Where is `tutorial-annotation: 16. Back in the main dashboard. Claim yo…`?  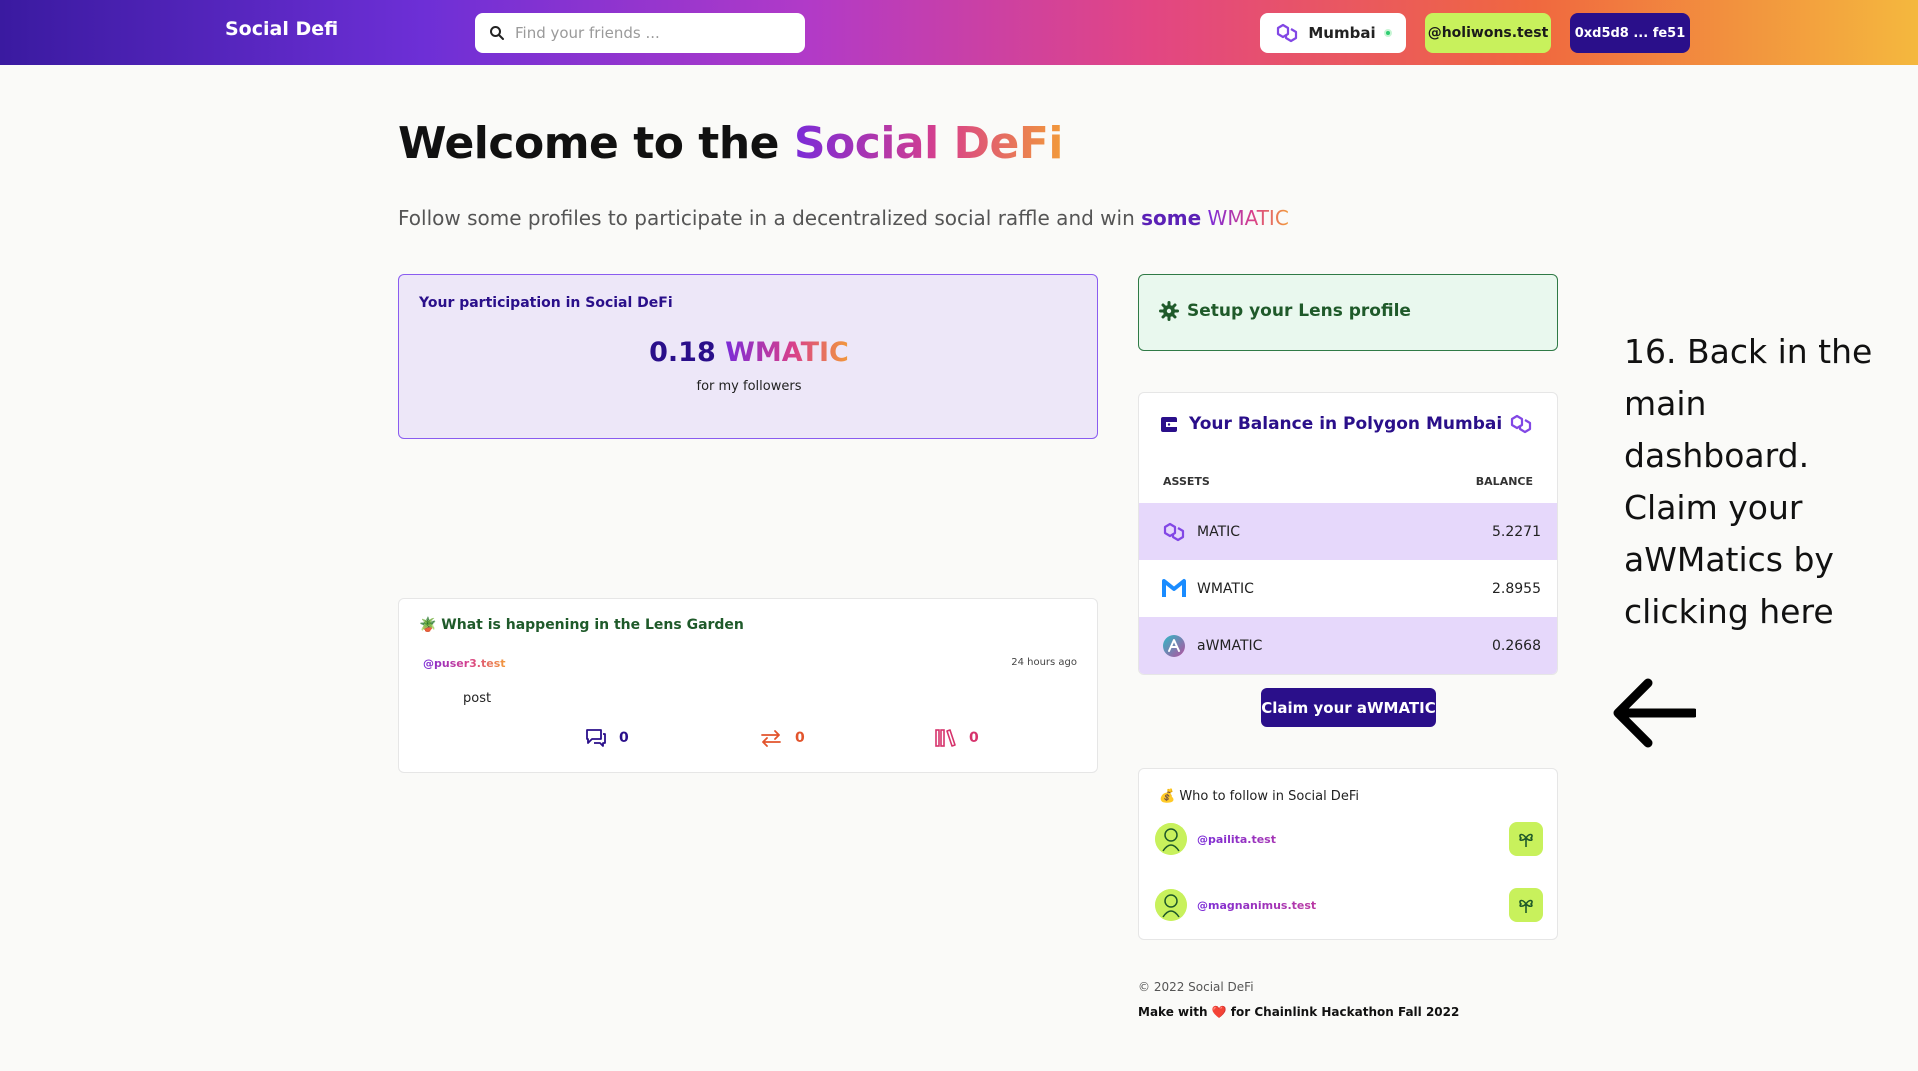
tutorial-annotation: 16. Back in the main dashboard. Claim yo… is located at coordinates (1748, 481).